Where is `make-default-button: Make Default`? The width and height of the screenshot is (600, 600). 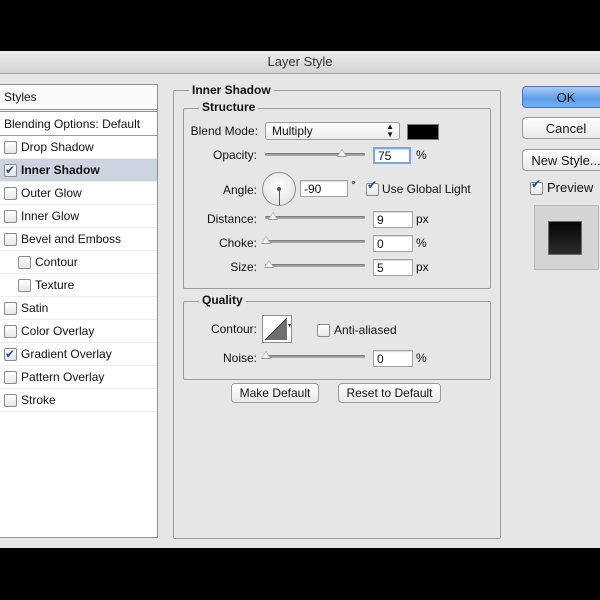 make-default-button: Make Default is located at coordinates (275, 393).